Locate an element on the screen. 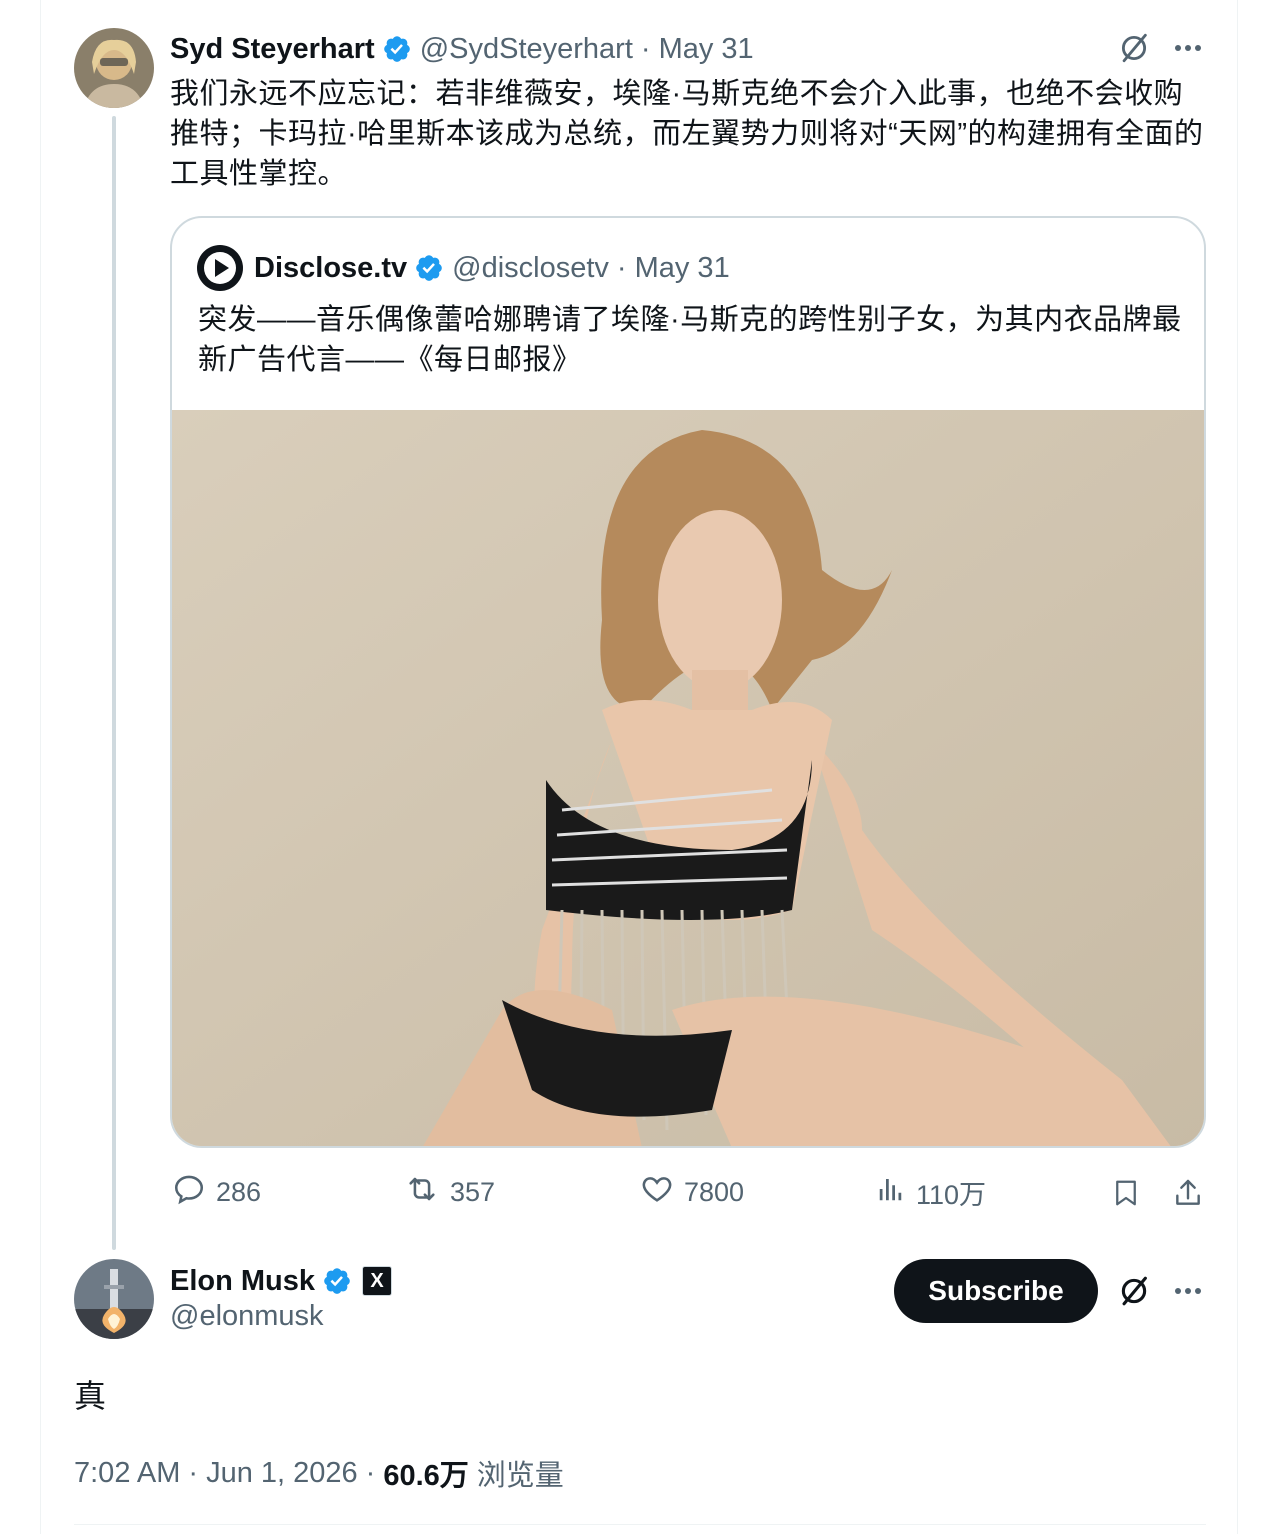 The width and height of the screenshot is (1270, 1534). quote-header: Disclose.tv @disclosetv · May 31 is located at coordinates (492, 268).